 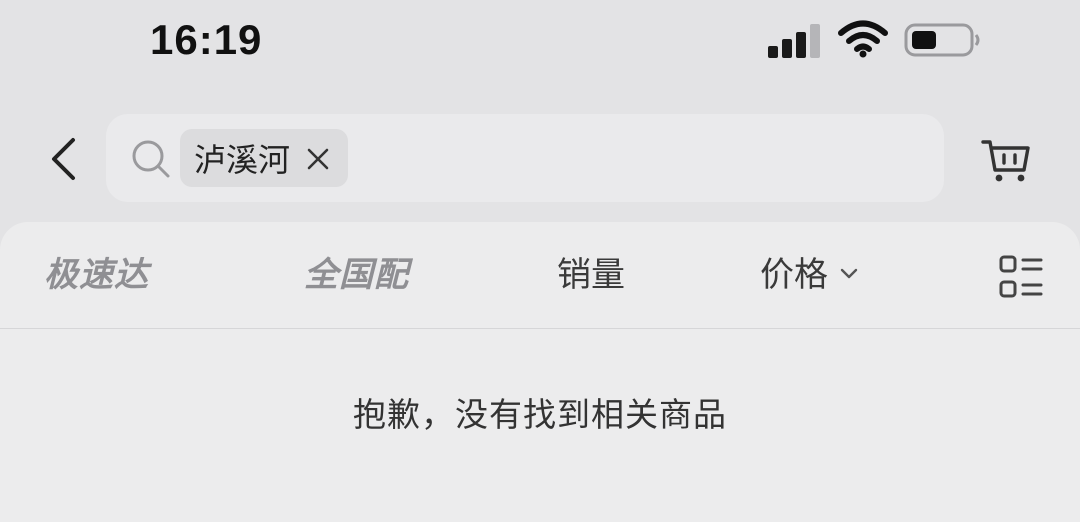 I want to click on wifi-icon, so click(x=863, y=39).